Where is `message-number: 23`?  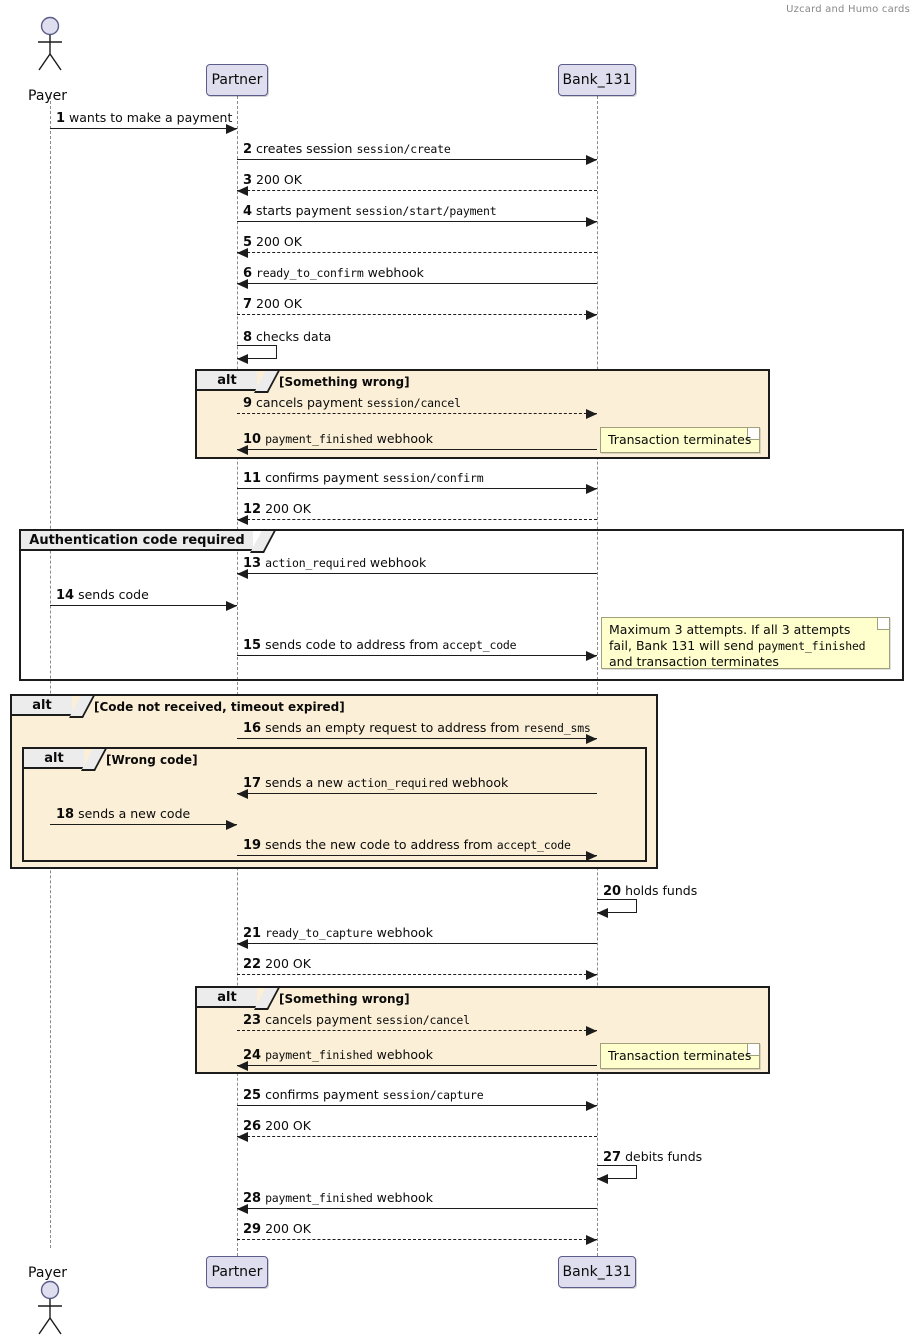 message-number: 23 is located at coordinates (252, 1020).